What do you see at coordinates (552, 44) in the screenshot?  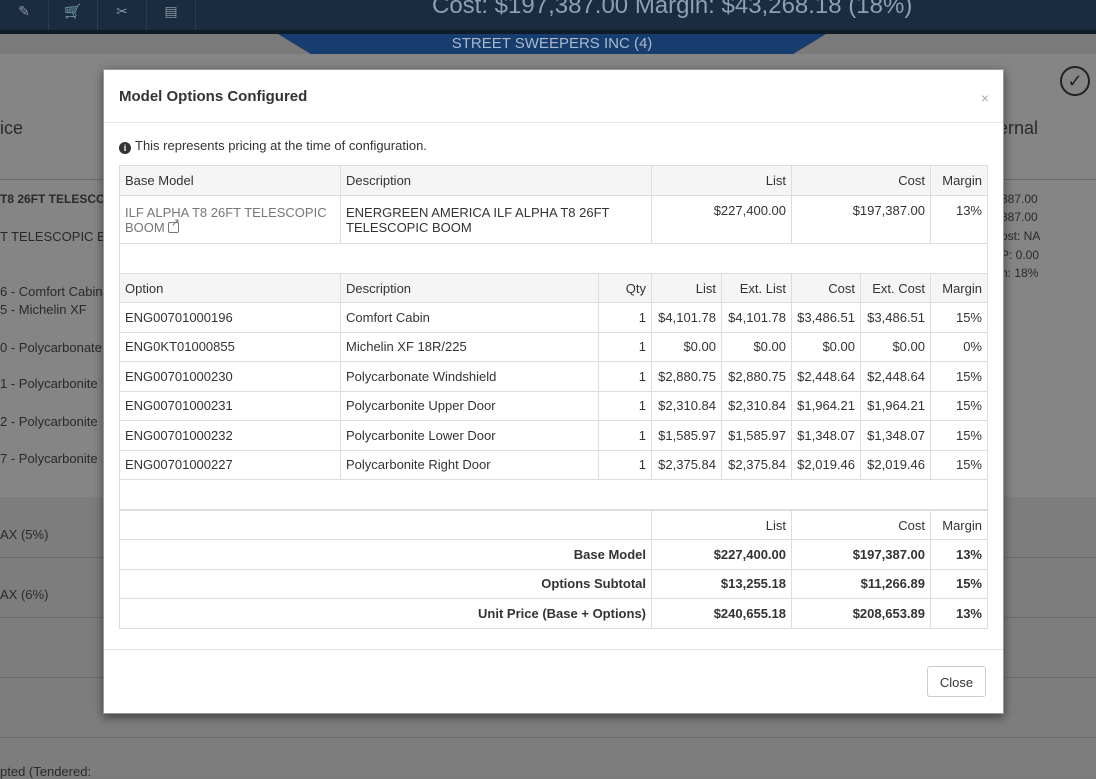 I see `customer-banner: STREET SWEEPERS INC (4)` at bounding box center [552, 44].